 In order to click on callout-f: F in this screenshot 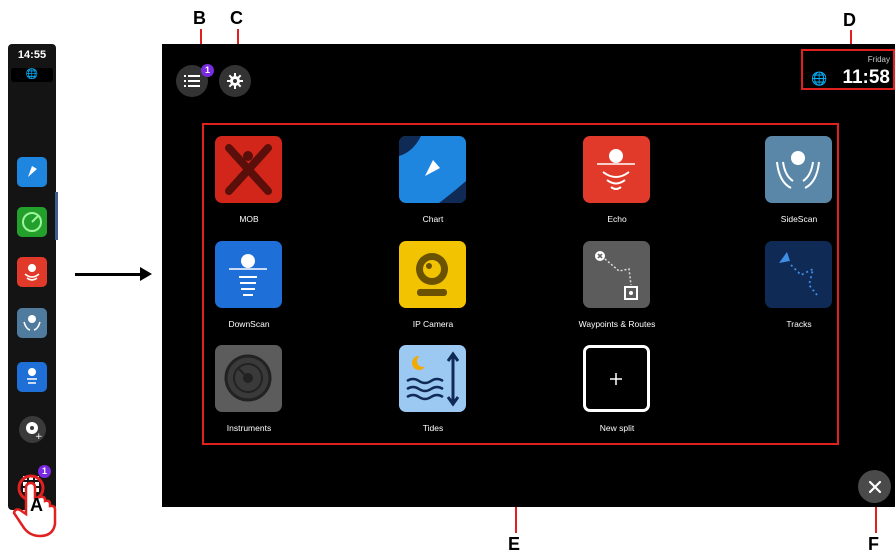, I will do `click(873, 544)`.